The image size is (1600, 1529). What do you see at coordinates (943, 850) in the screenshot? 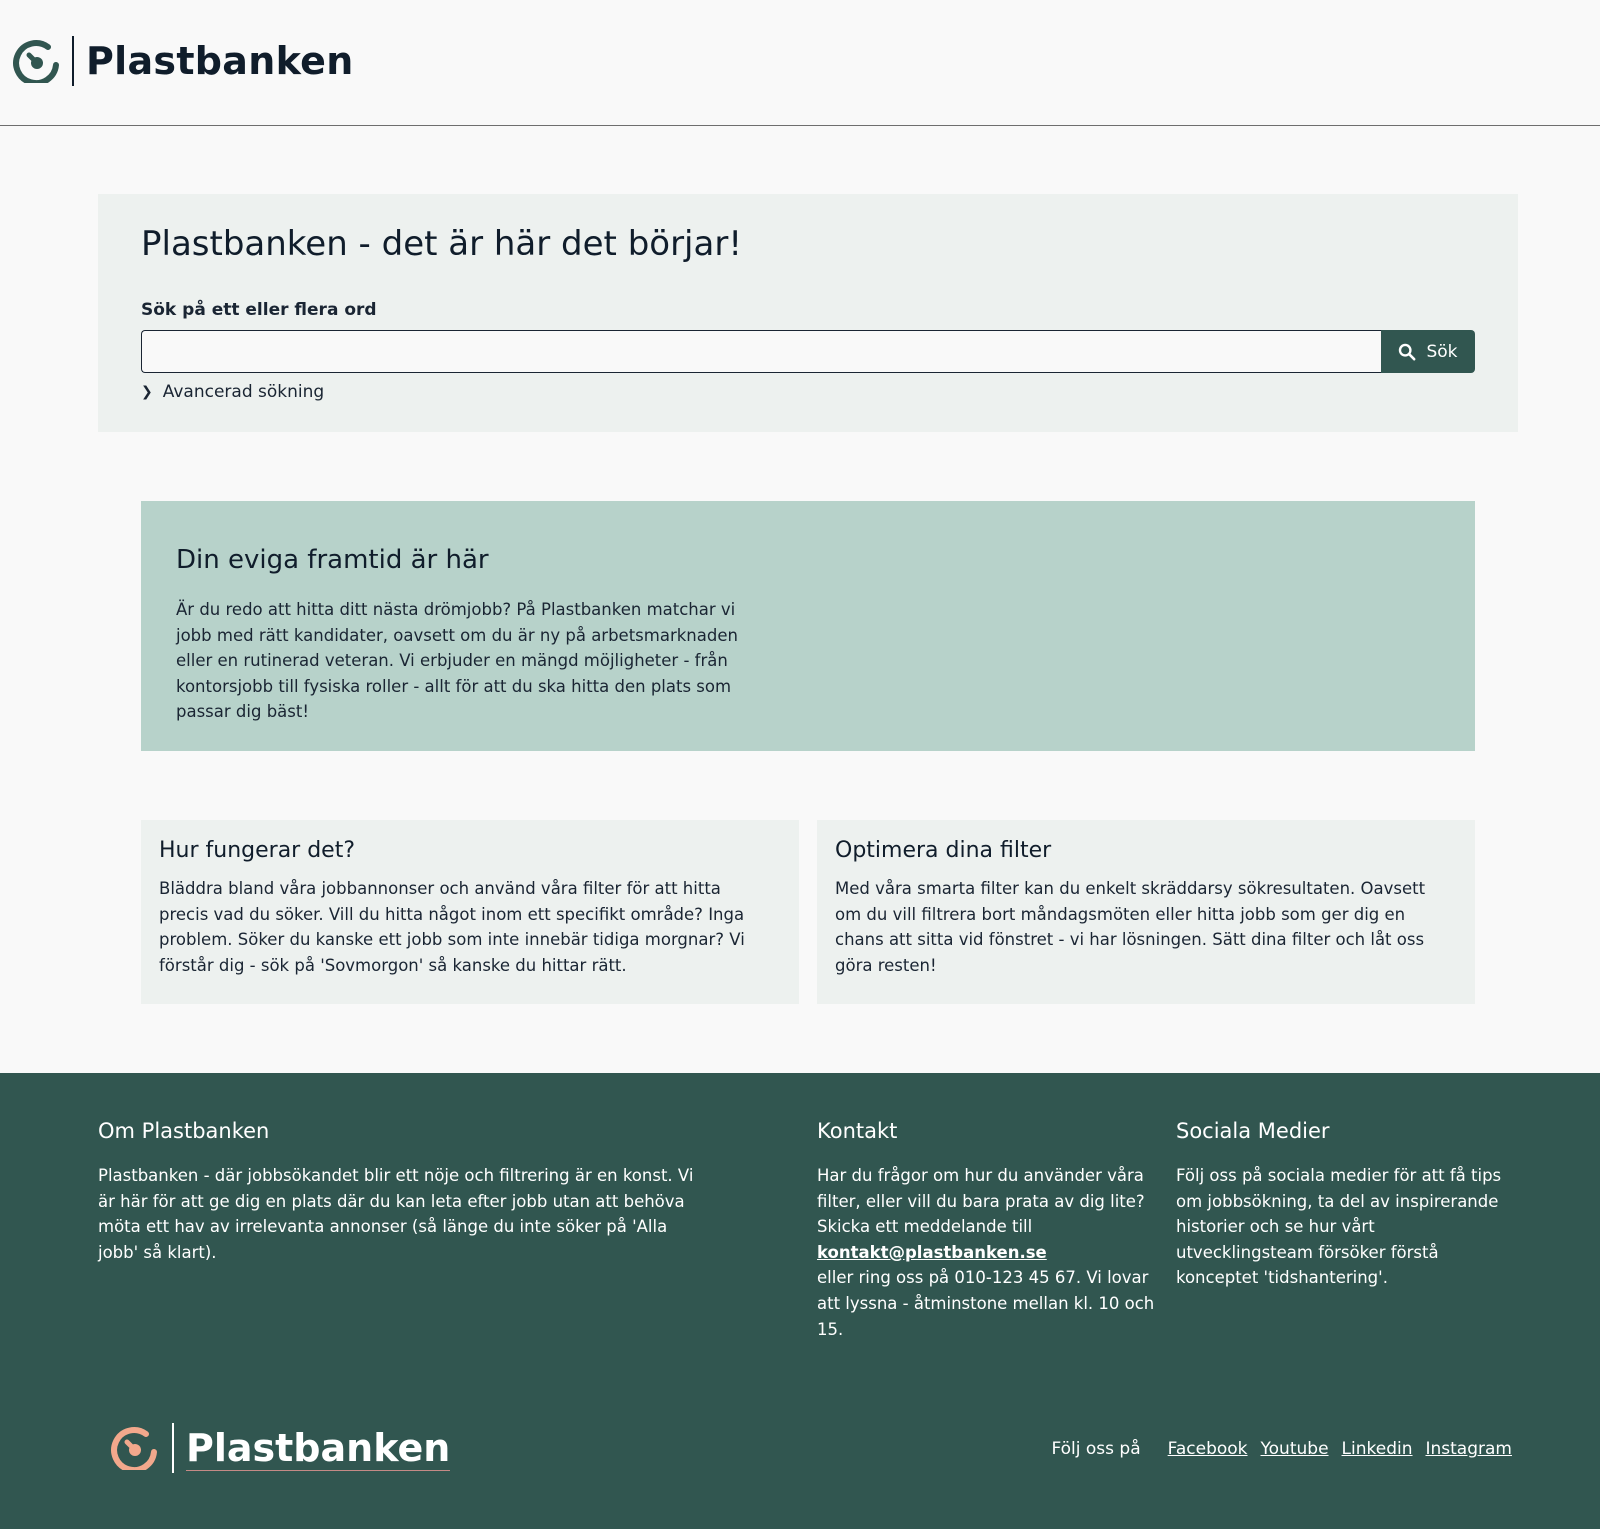
I see `card-title: Optimera dina filter` at bounding box center [943, 850].